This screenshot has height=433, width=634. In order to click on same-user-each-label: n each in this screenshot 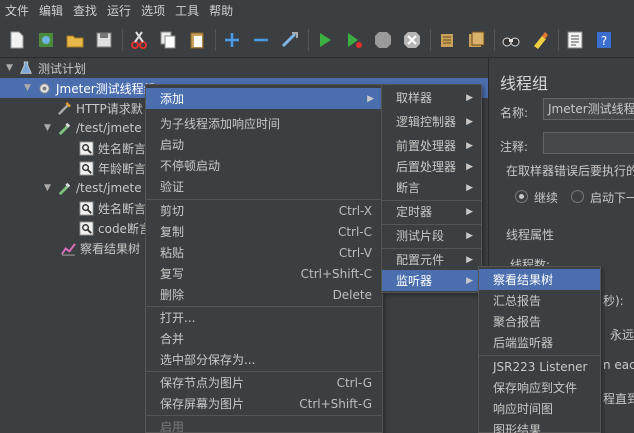, I will do `click(618, 365)`.